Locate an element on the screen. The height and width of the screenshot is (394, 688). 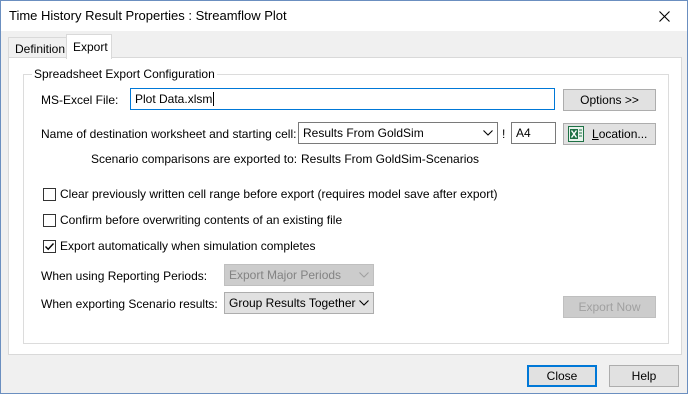
location-mnemonic: L is located at coordinates (595, 134).